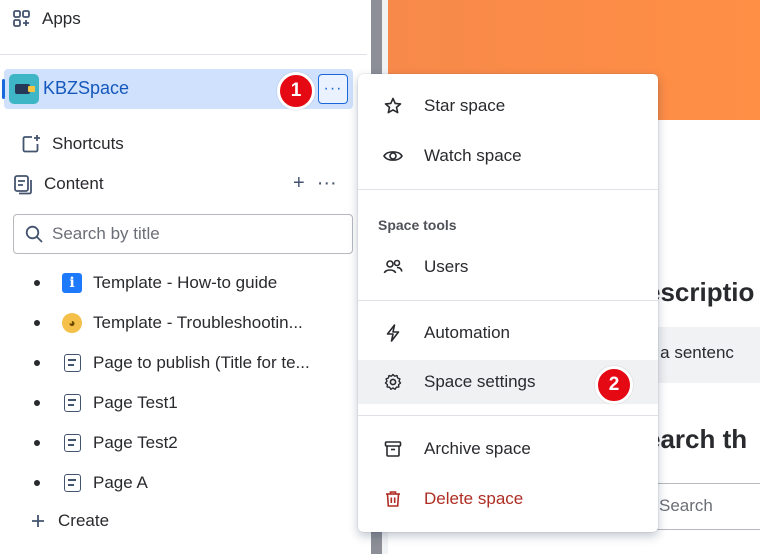 Image resolution: width=760 pixels, height=554 pixels. I want to click on menu-item-delete-space: Delete space, so click(508, 499).